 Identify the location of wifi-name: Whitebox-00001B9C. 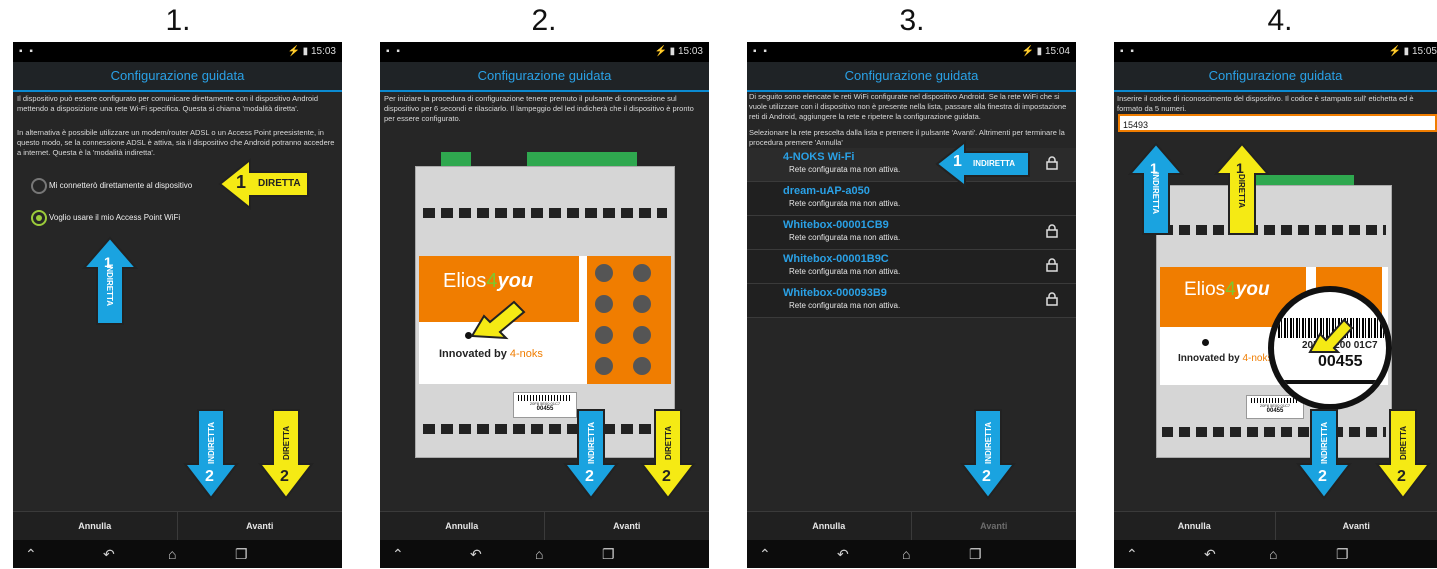
(836, 259).